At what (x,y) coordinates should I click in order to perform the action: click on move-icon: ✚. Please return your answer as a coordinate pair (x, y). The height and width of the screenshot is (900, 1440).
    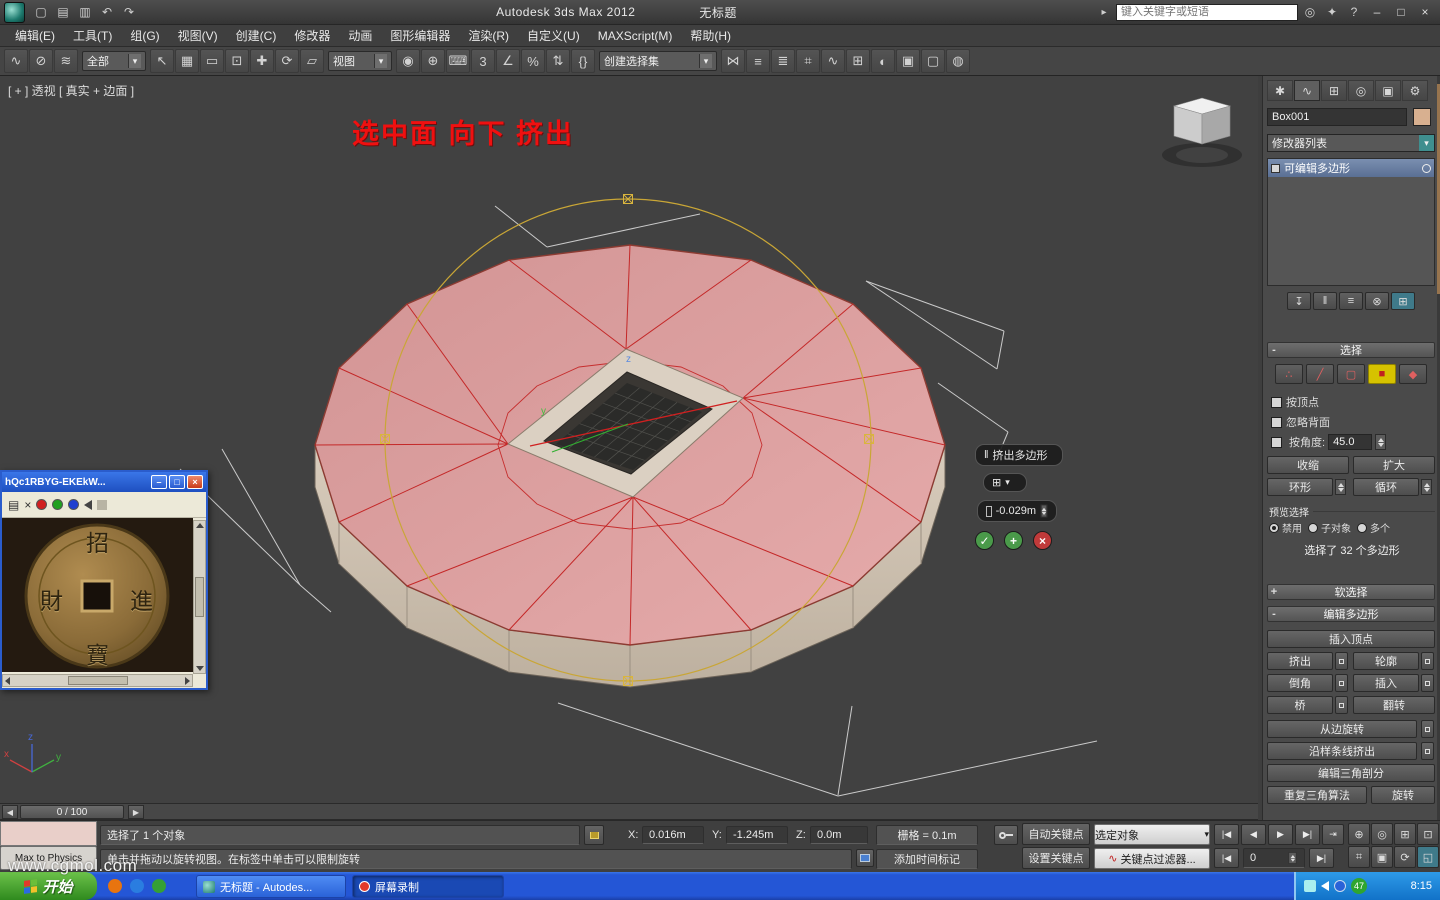
    Looking at the image, I should click on (262, 61).